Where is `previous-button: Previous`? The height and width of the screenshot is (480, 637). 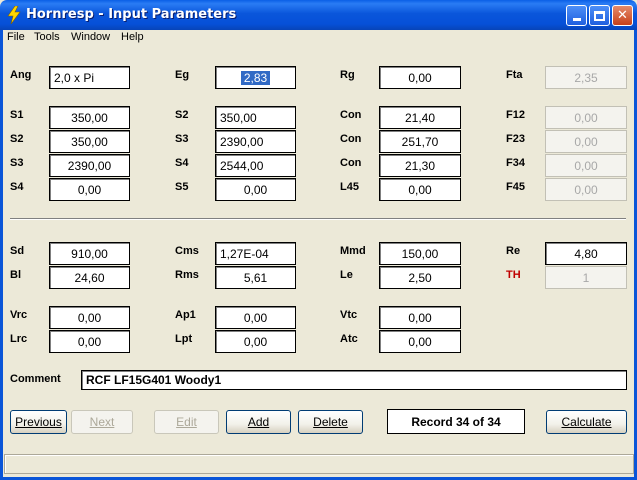 previous-button: Previous is located at coordinates (38, 422).